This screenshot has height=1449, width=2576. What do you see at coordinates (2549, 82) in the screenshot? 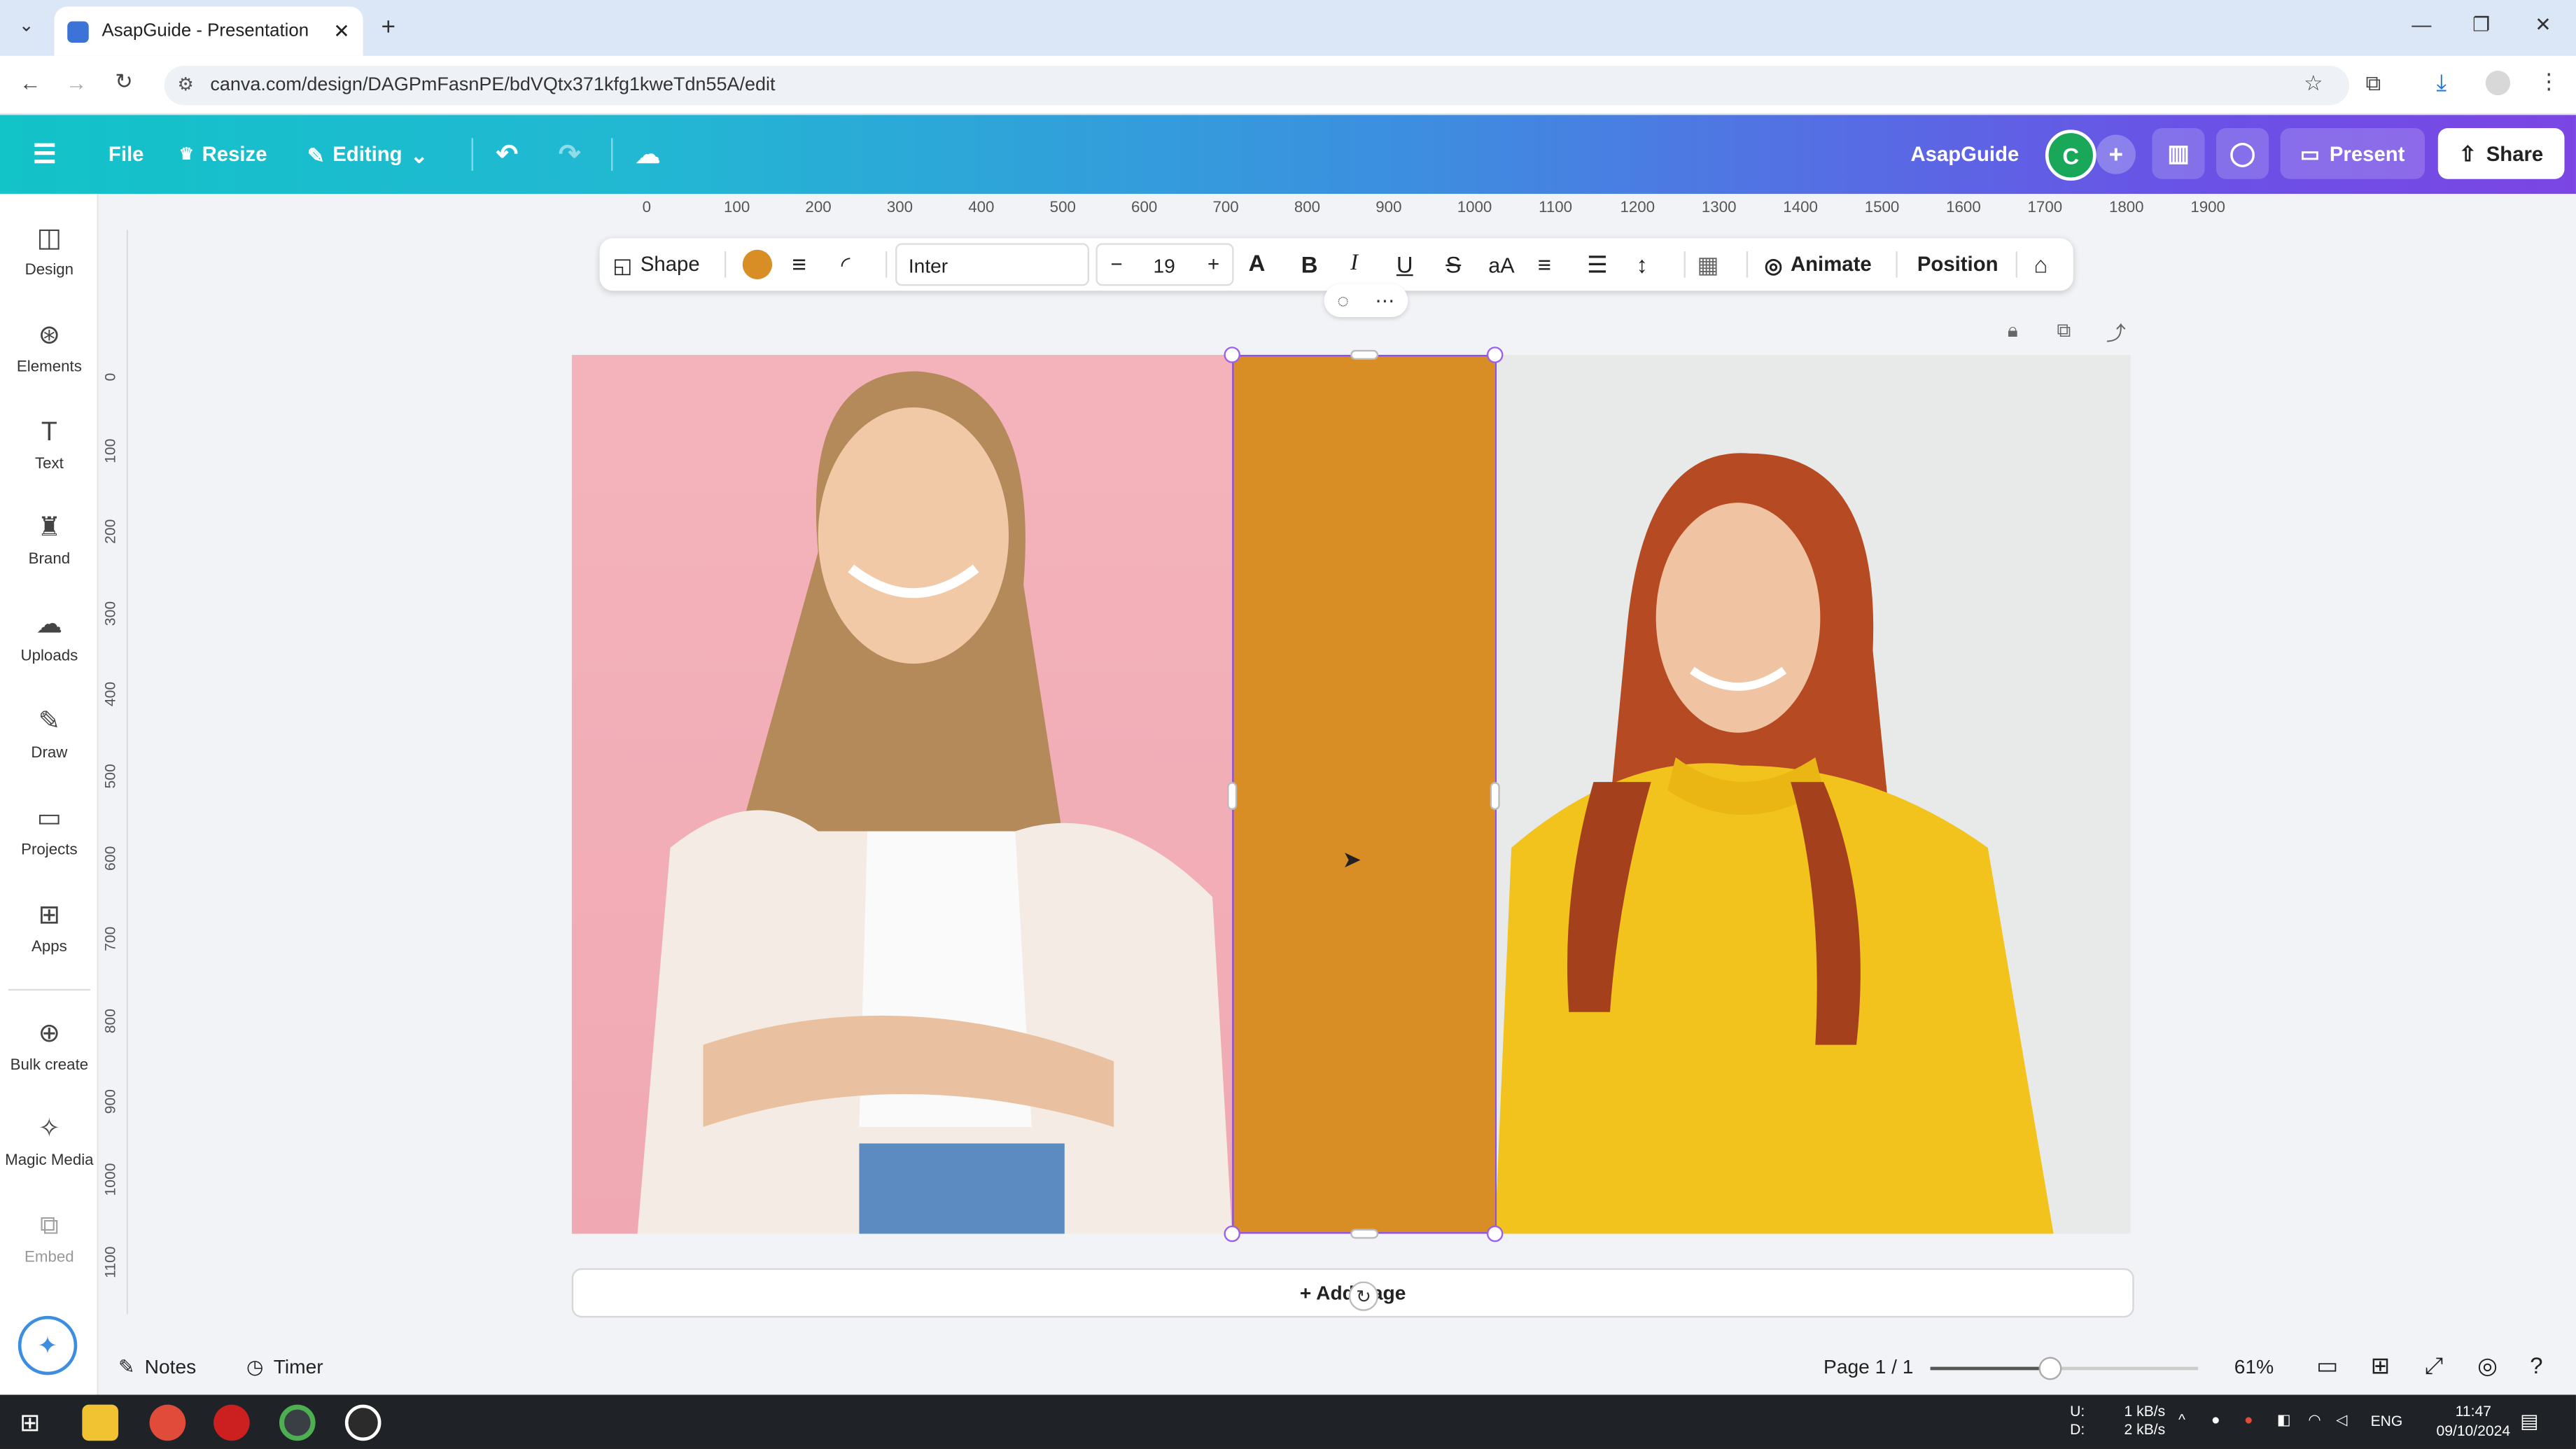
I see `browser-menu-icon: ⋮` at bounding box center [2549, 82].